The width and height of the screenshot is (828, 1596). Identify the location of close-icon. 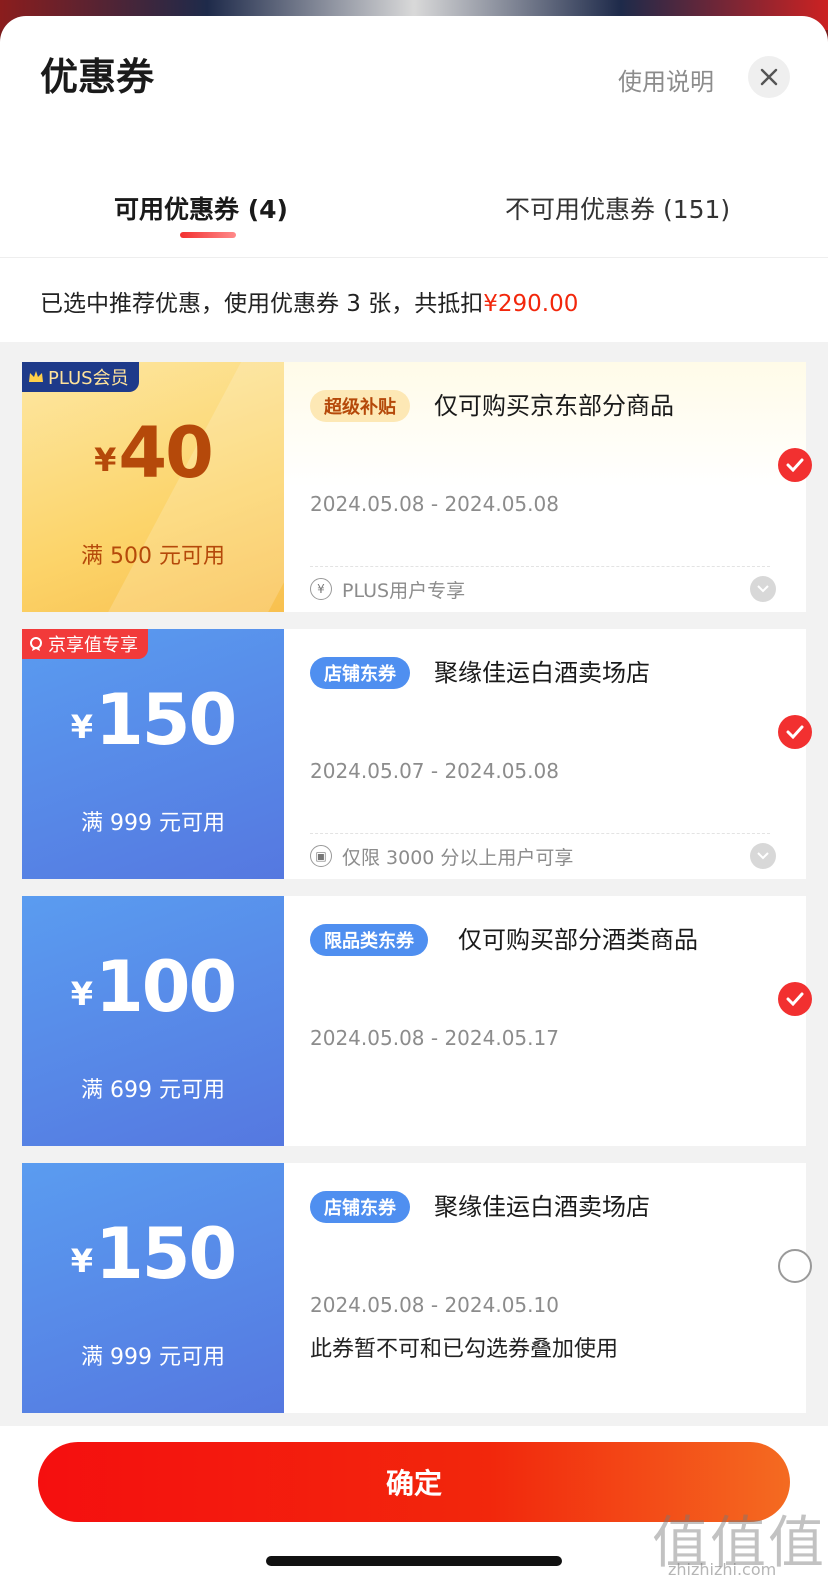
(769, 77).